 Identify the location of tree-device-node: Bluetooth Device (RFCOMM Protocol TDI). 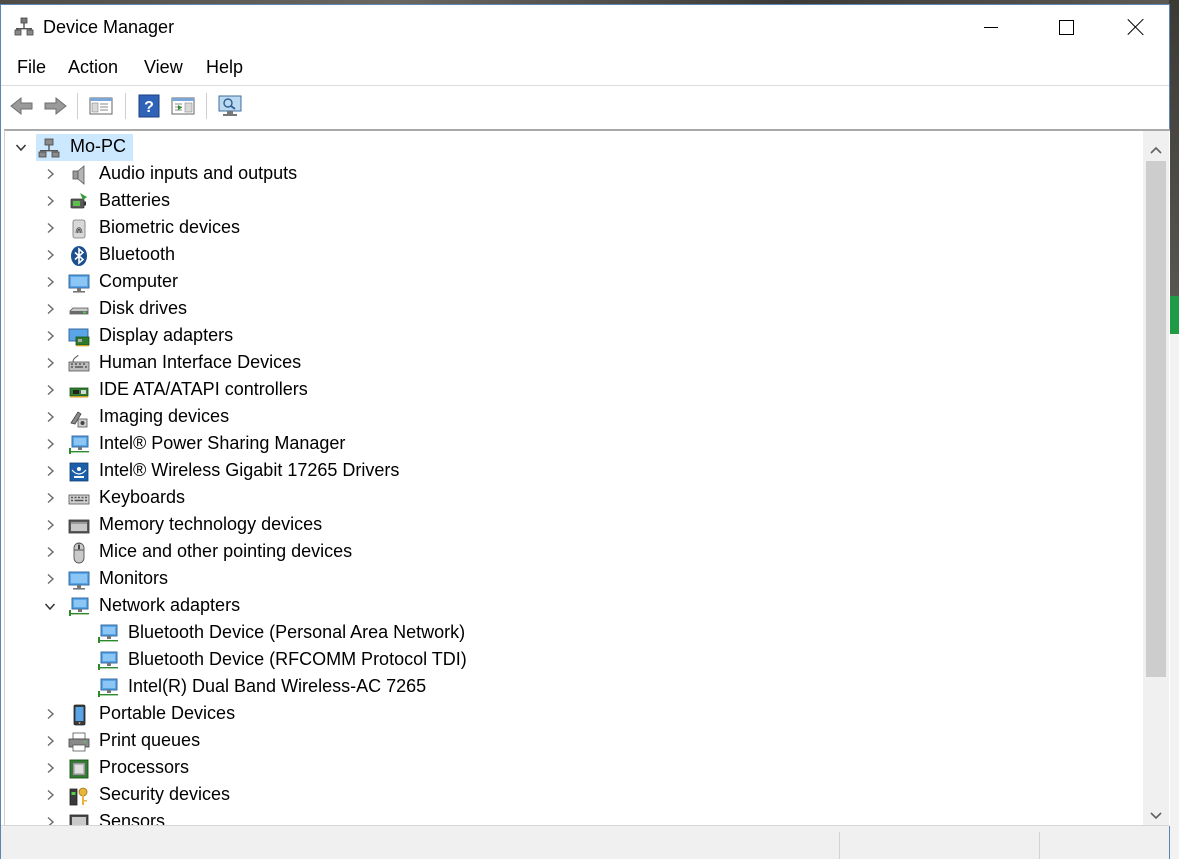
(574, 660).